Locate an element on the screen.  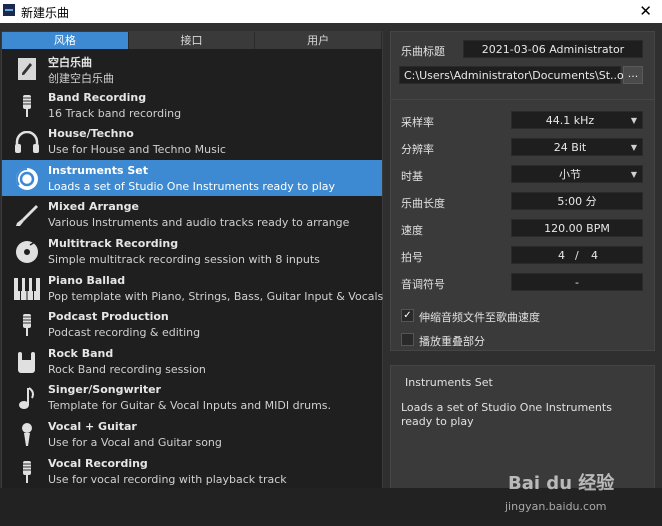
timebase-label: 时基 is located at coordinates (412, 176).